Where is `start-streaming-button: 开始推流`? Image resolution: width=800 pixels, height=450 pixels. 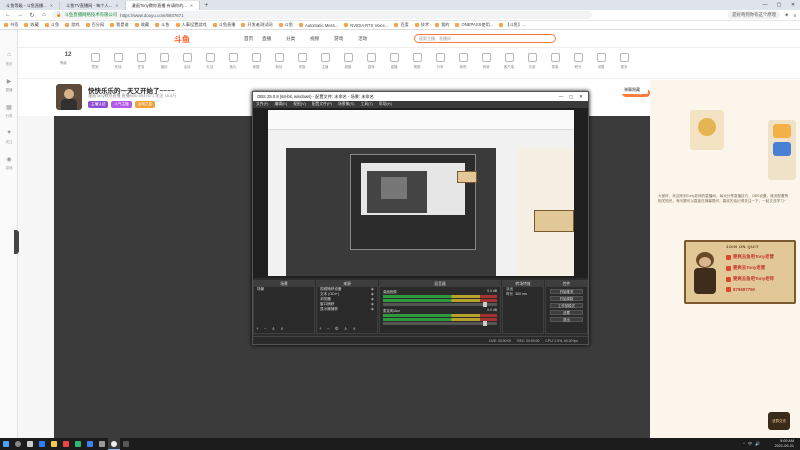 start-streaming-button: 开始推流 is located at coordinates (566, 291).